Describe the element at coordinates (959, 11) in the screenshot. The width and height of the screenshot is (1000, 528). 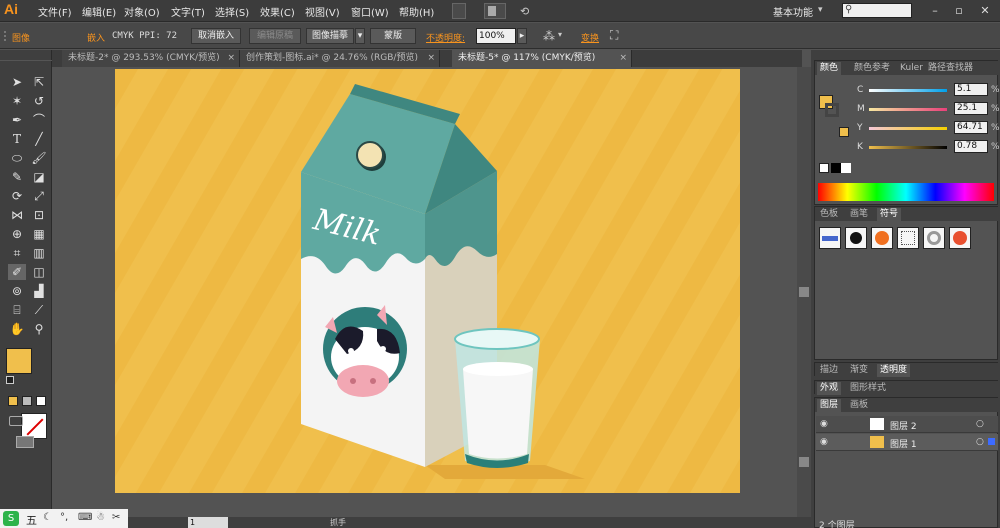
I see `maximize-icon: ▫` at that location.